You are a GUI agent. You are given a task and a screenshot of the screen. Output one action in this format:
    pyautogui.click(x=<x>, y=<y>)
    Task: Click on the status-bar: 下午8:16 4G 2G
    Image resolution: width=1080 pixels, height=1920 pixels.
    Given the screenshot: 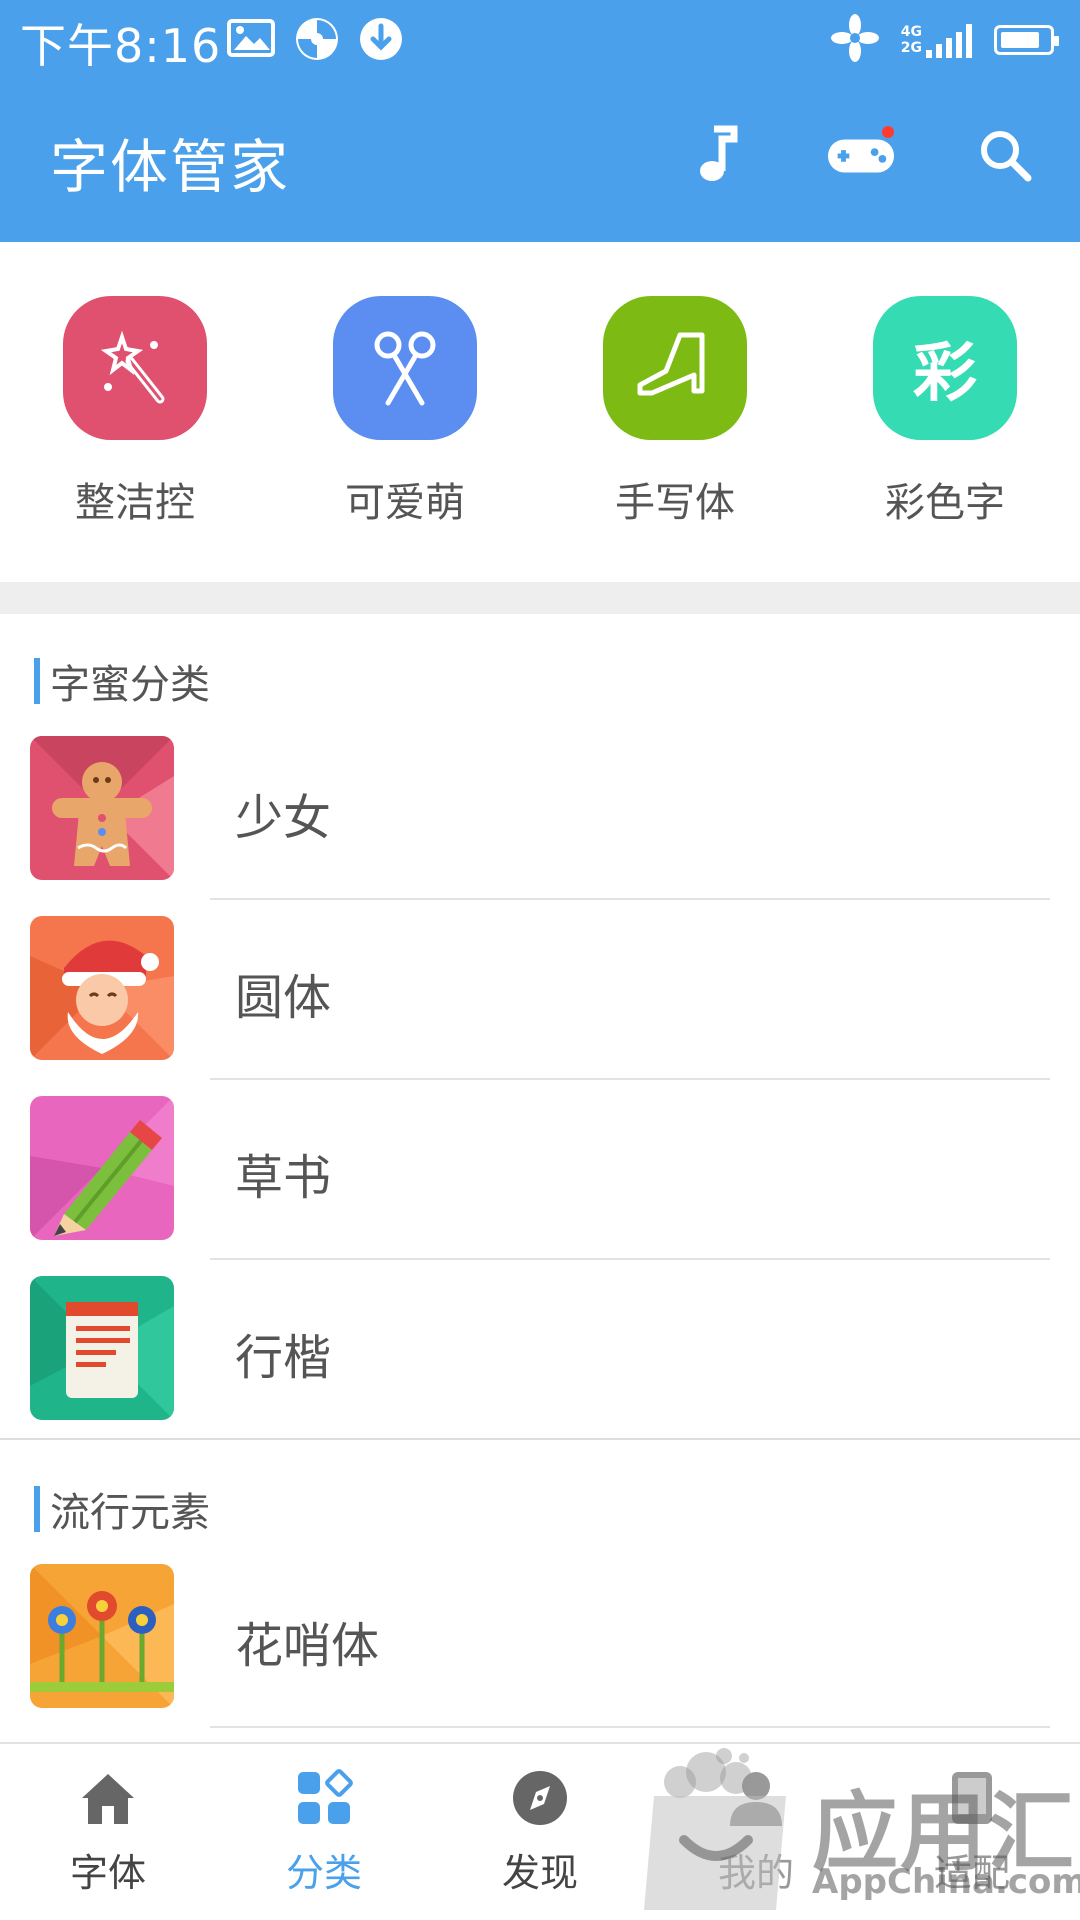 What is the action you would take?
    pyautogui.click(x=540, y=39)
    